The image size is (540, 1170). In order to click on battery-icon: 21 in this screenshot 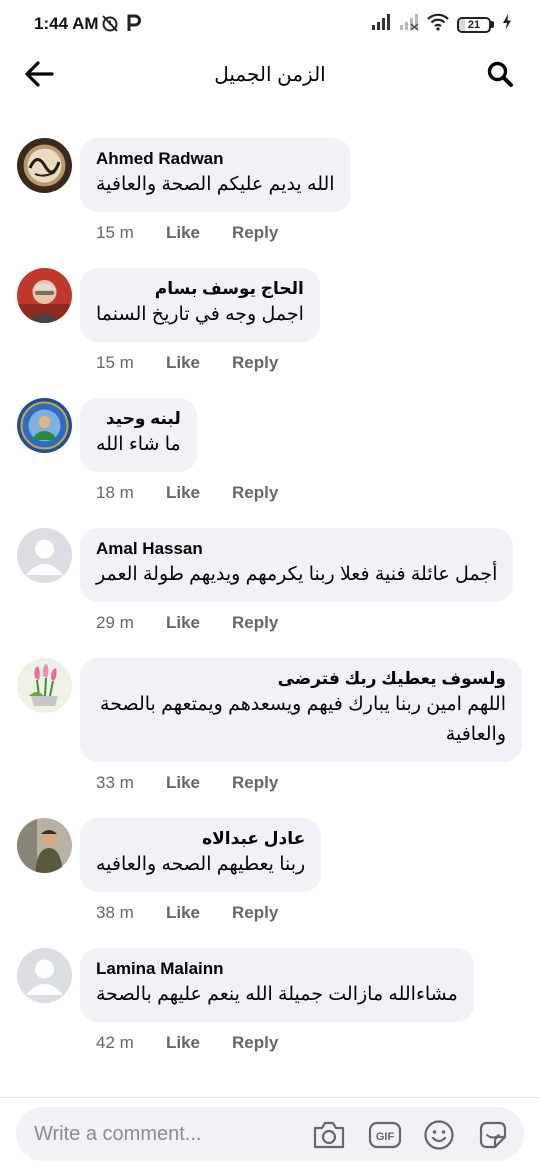, I will do `click(475, 24)`.